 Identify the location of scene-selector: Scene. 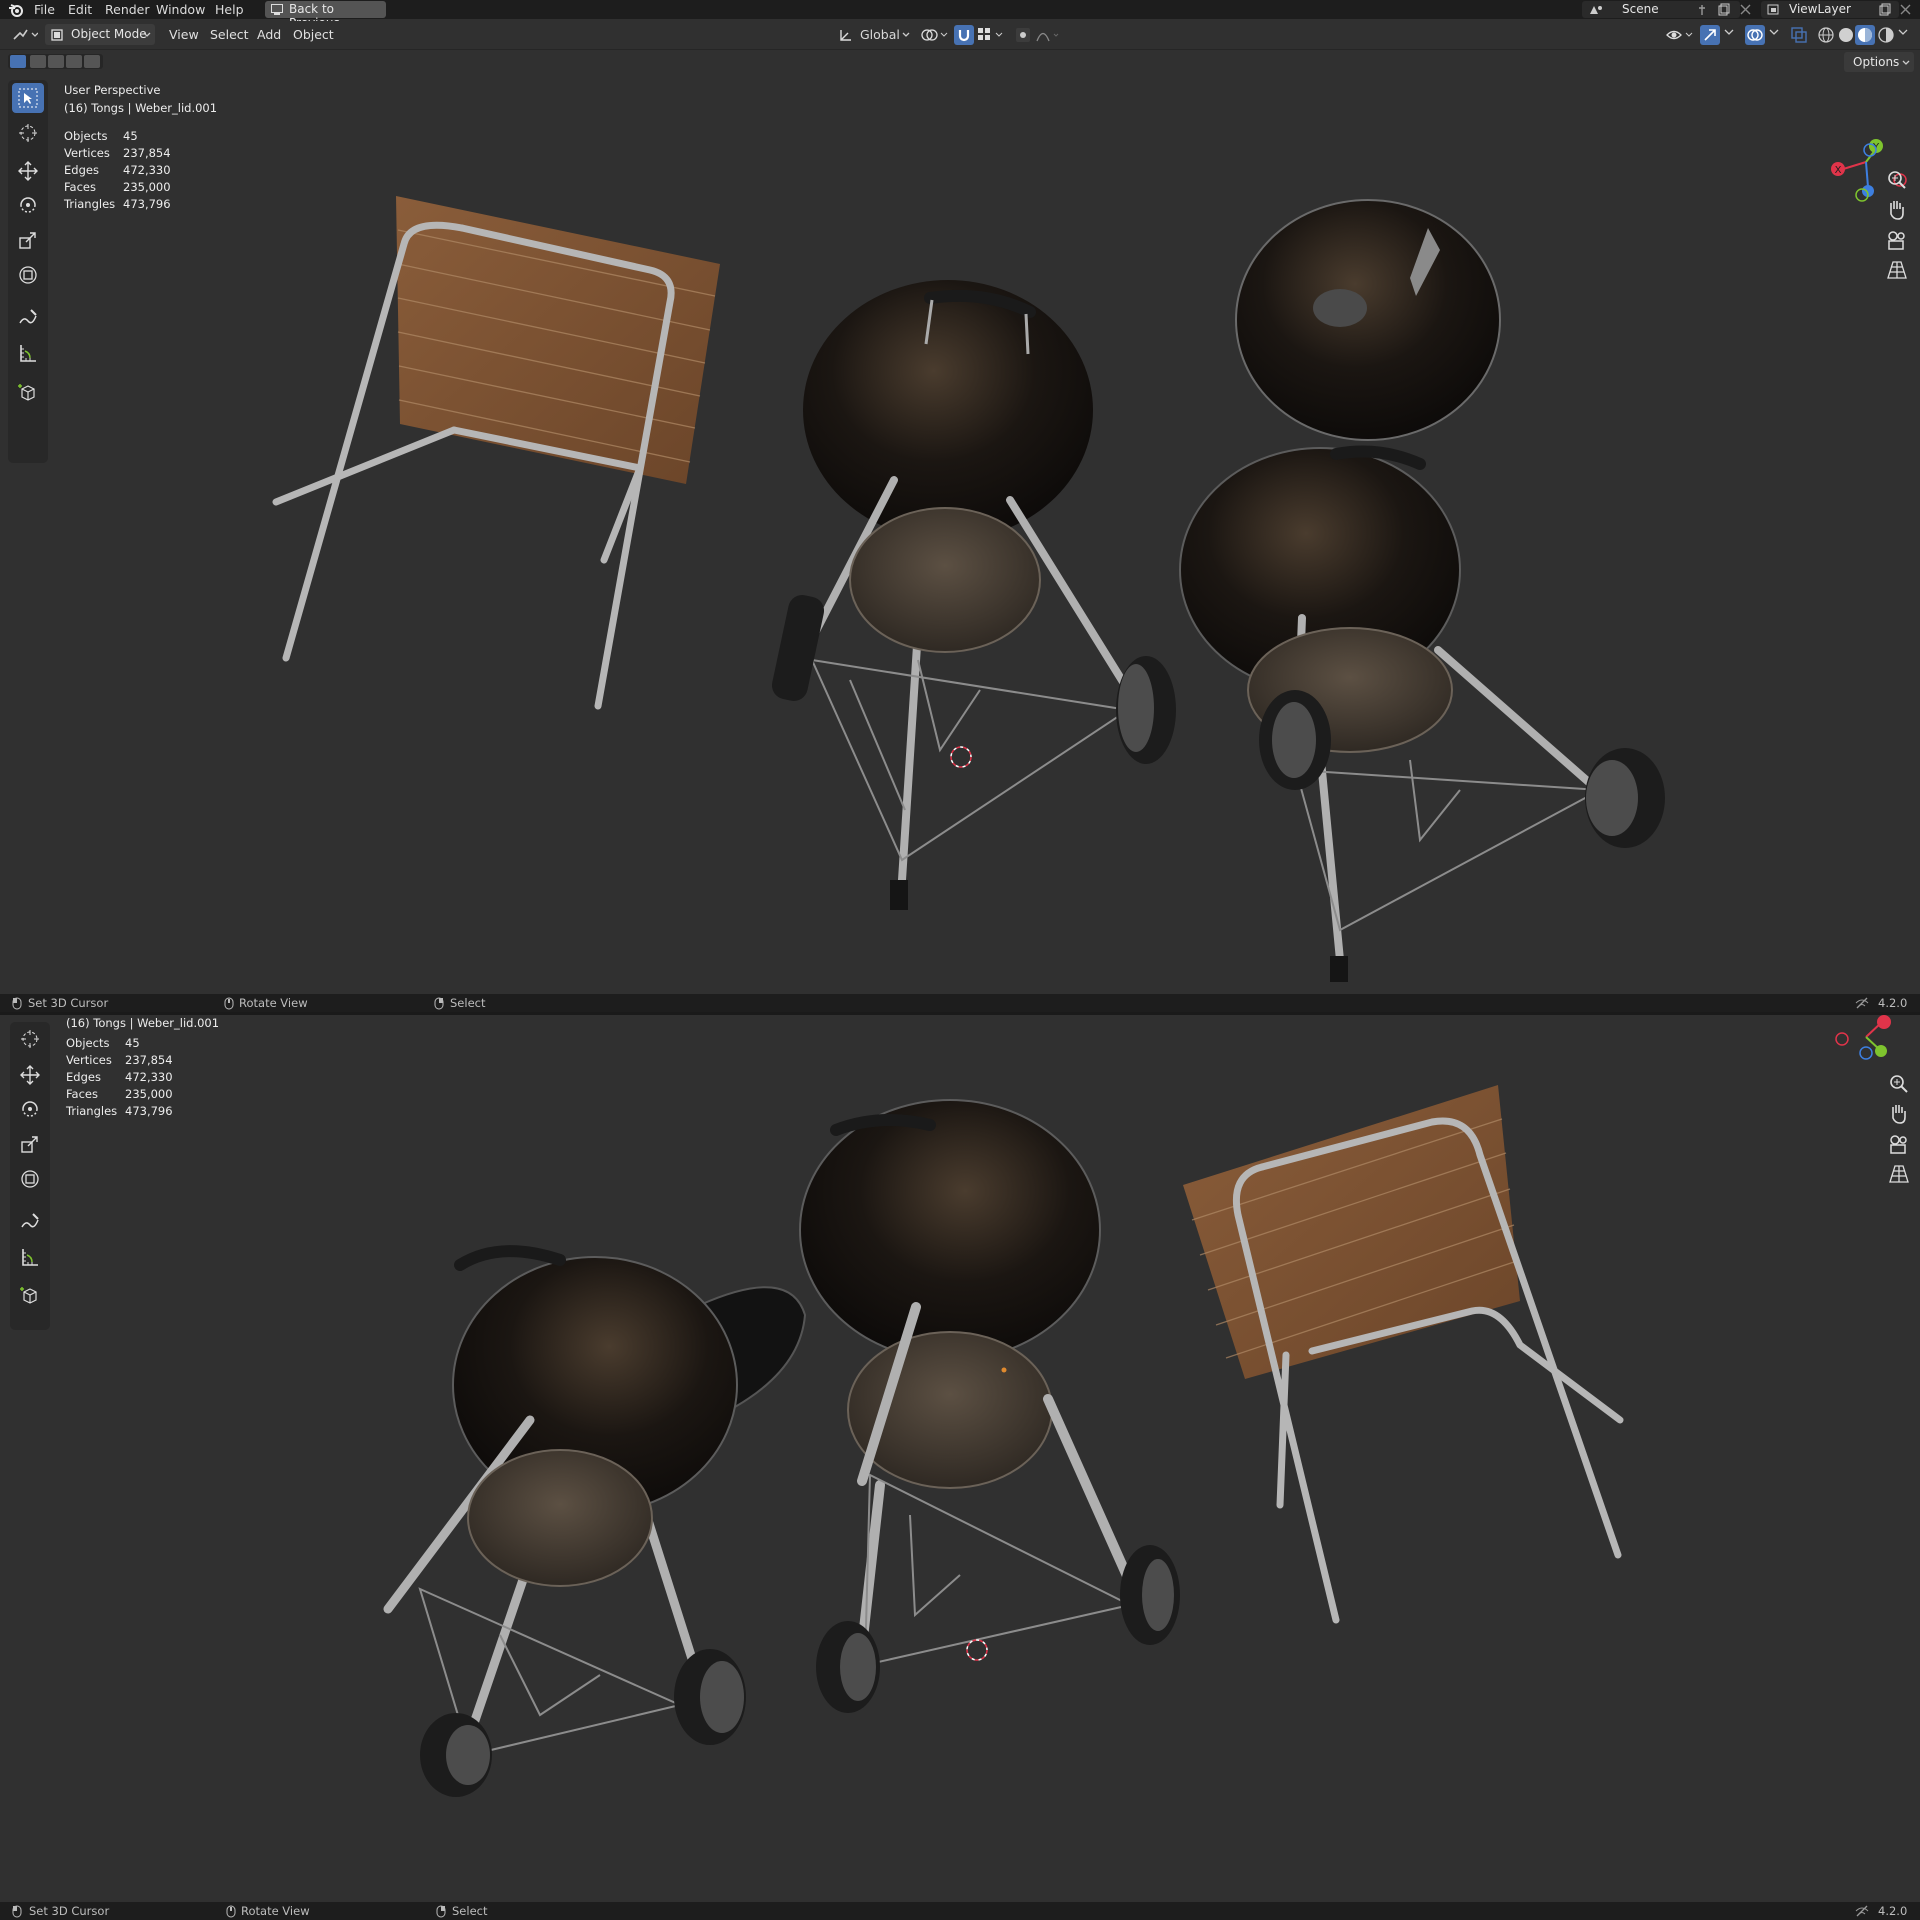
(1661, 9).